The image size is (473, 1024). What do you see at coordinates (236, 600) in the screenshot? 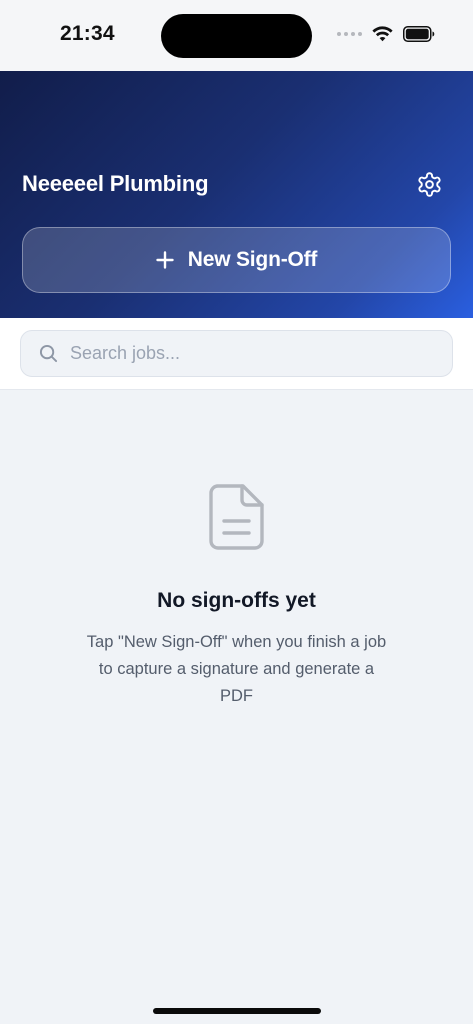
I see `empty-state-title: No sign-offs yet` at bounding box center [236, 600].